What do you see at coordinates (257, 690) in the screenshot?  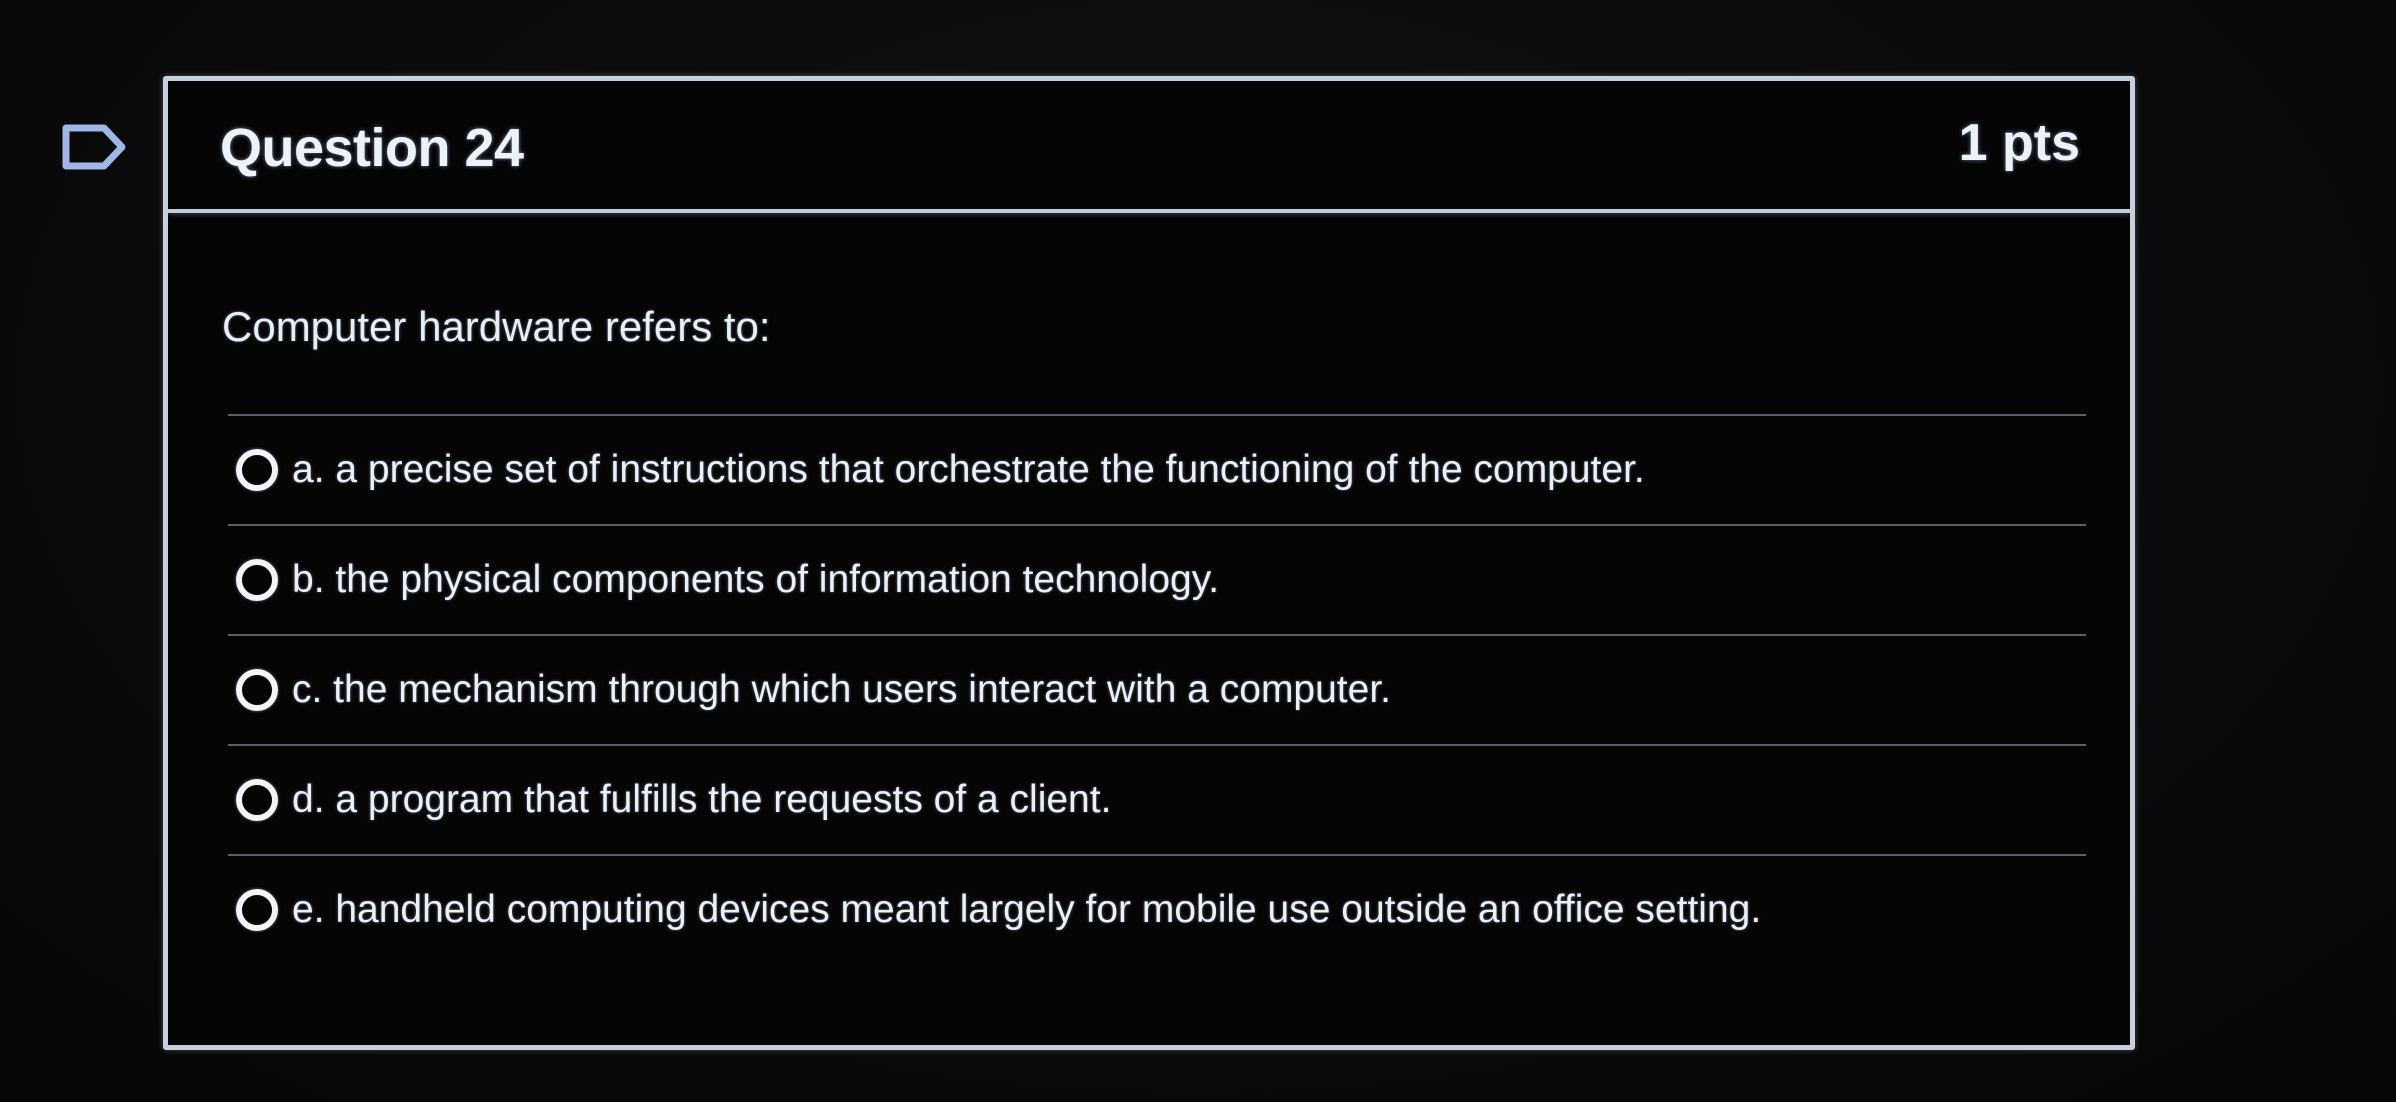 I see `radio-button-c` at bounding box center [257, 690].